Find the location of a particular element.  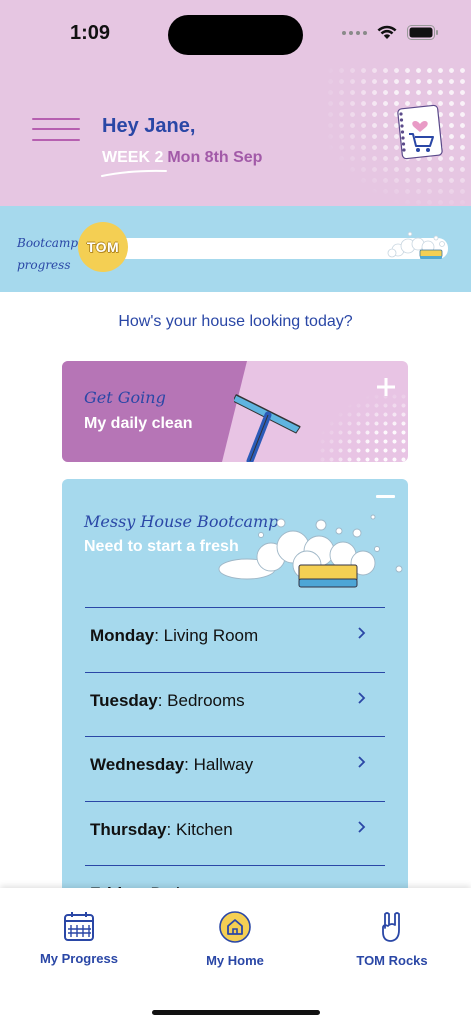

minus-icon is located at coordinates (385, 496).